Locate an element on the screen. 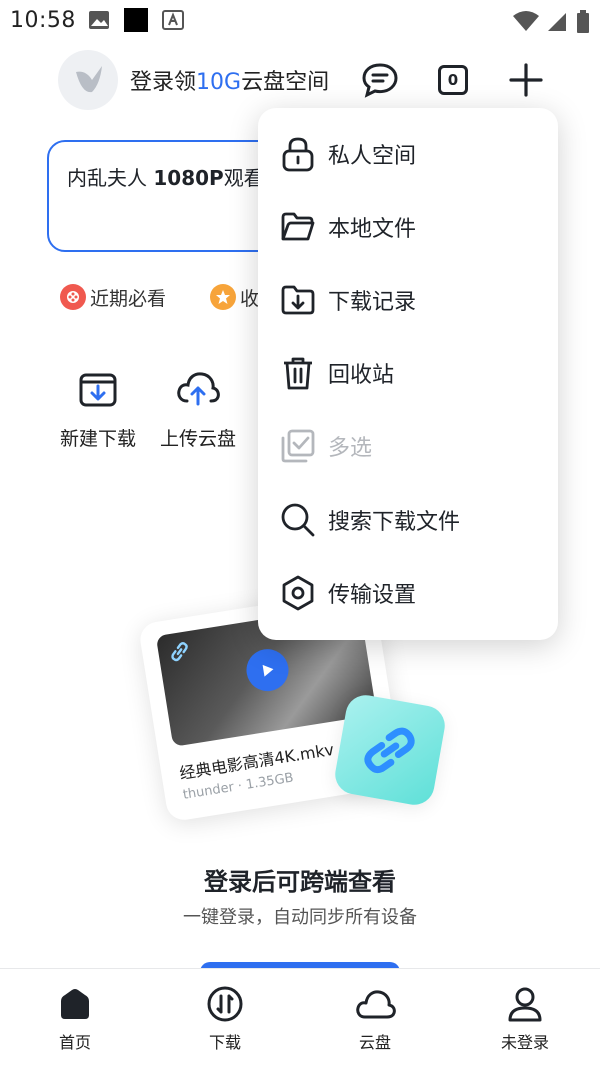  status-bar: 10:58 is located at coordinates (300, 22).